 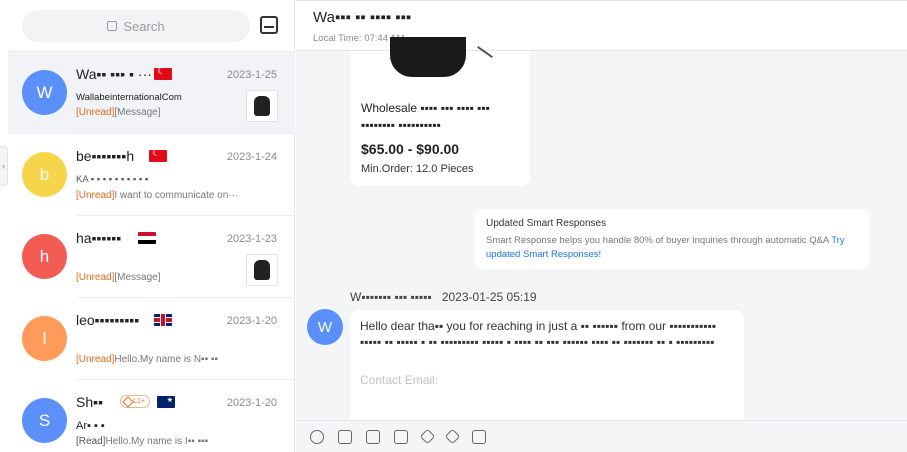 I want to click on company-name: Ar▪ ▪ ▪, so click(x=90, y=426).